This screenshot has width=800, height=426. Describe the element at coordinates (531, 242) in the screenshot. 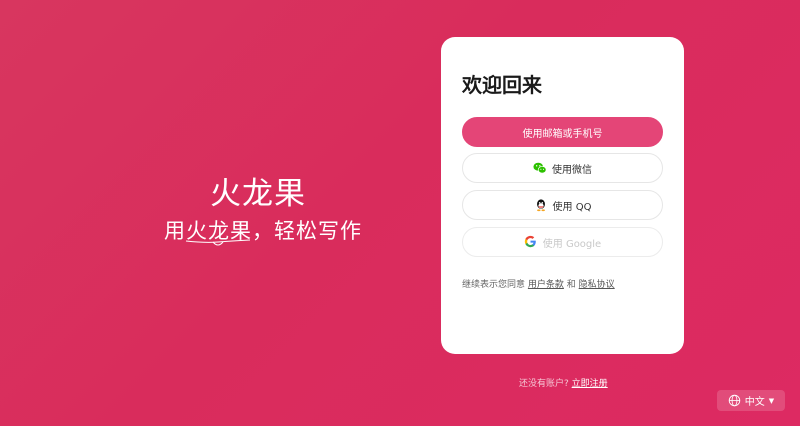

I see `google-icon` at that location.